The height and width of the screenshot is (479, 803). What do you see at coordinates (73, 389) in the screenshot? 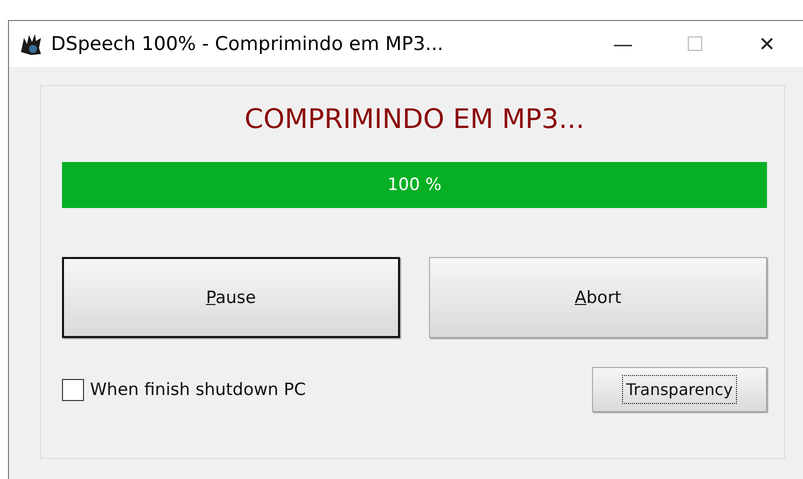
I see `checkbox` at bounding box center [73, 389].